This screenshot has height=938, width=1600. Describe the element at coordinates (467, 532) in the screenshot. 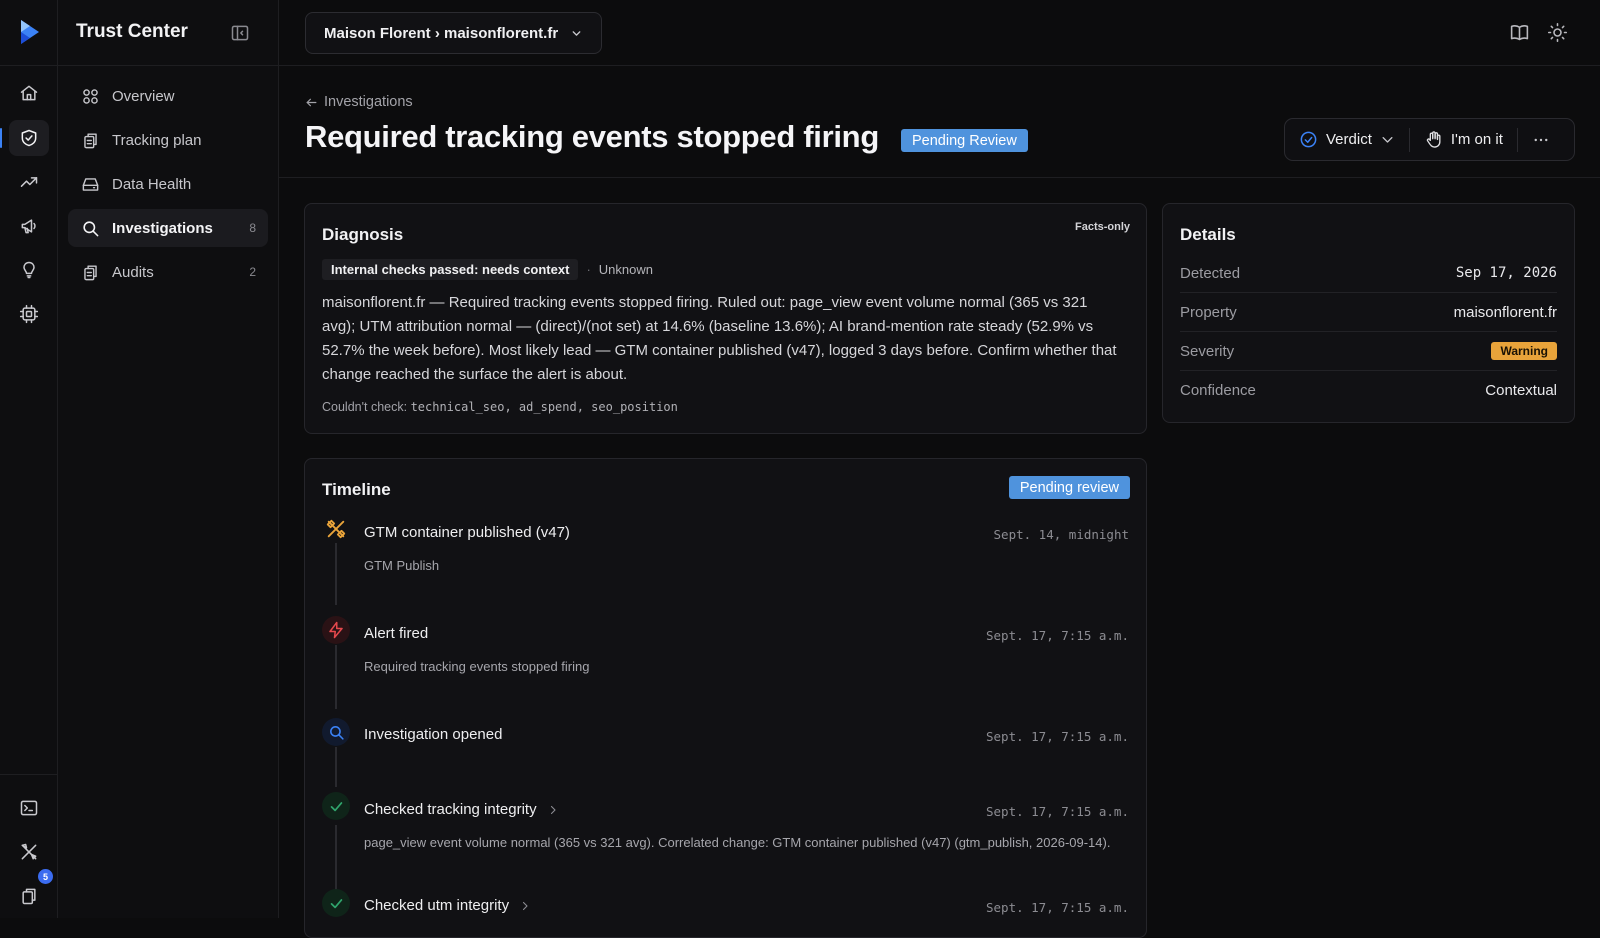

I see `timeline-event-title: GTM container published (v47)` at that location.